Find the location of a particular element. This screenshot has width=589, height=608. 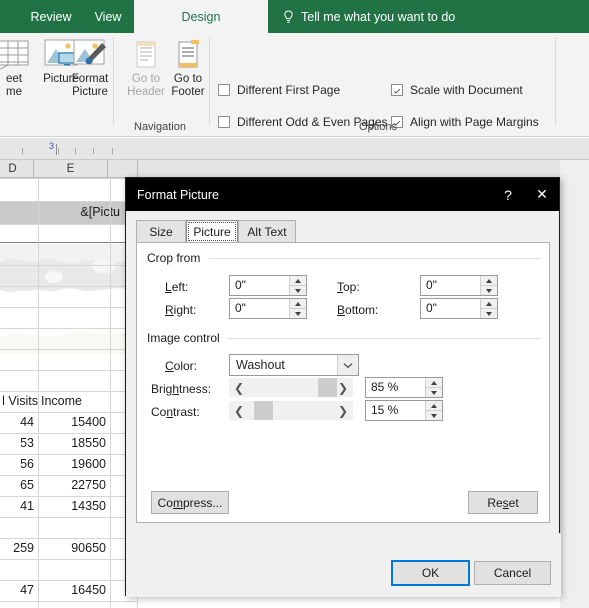

brightness-label: Brightness: is located at coordinates (181, 389).